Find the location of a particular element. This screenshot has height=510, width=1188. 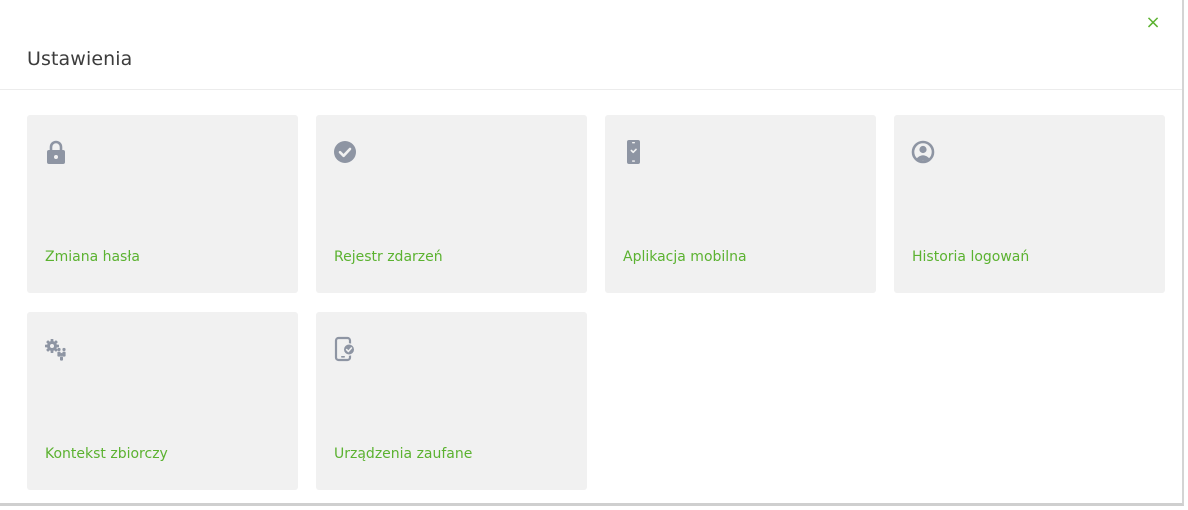

check-circle-icon is located at coordinates (345, 152).